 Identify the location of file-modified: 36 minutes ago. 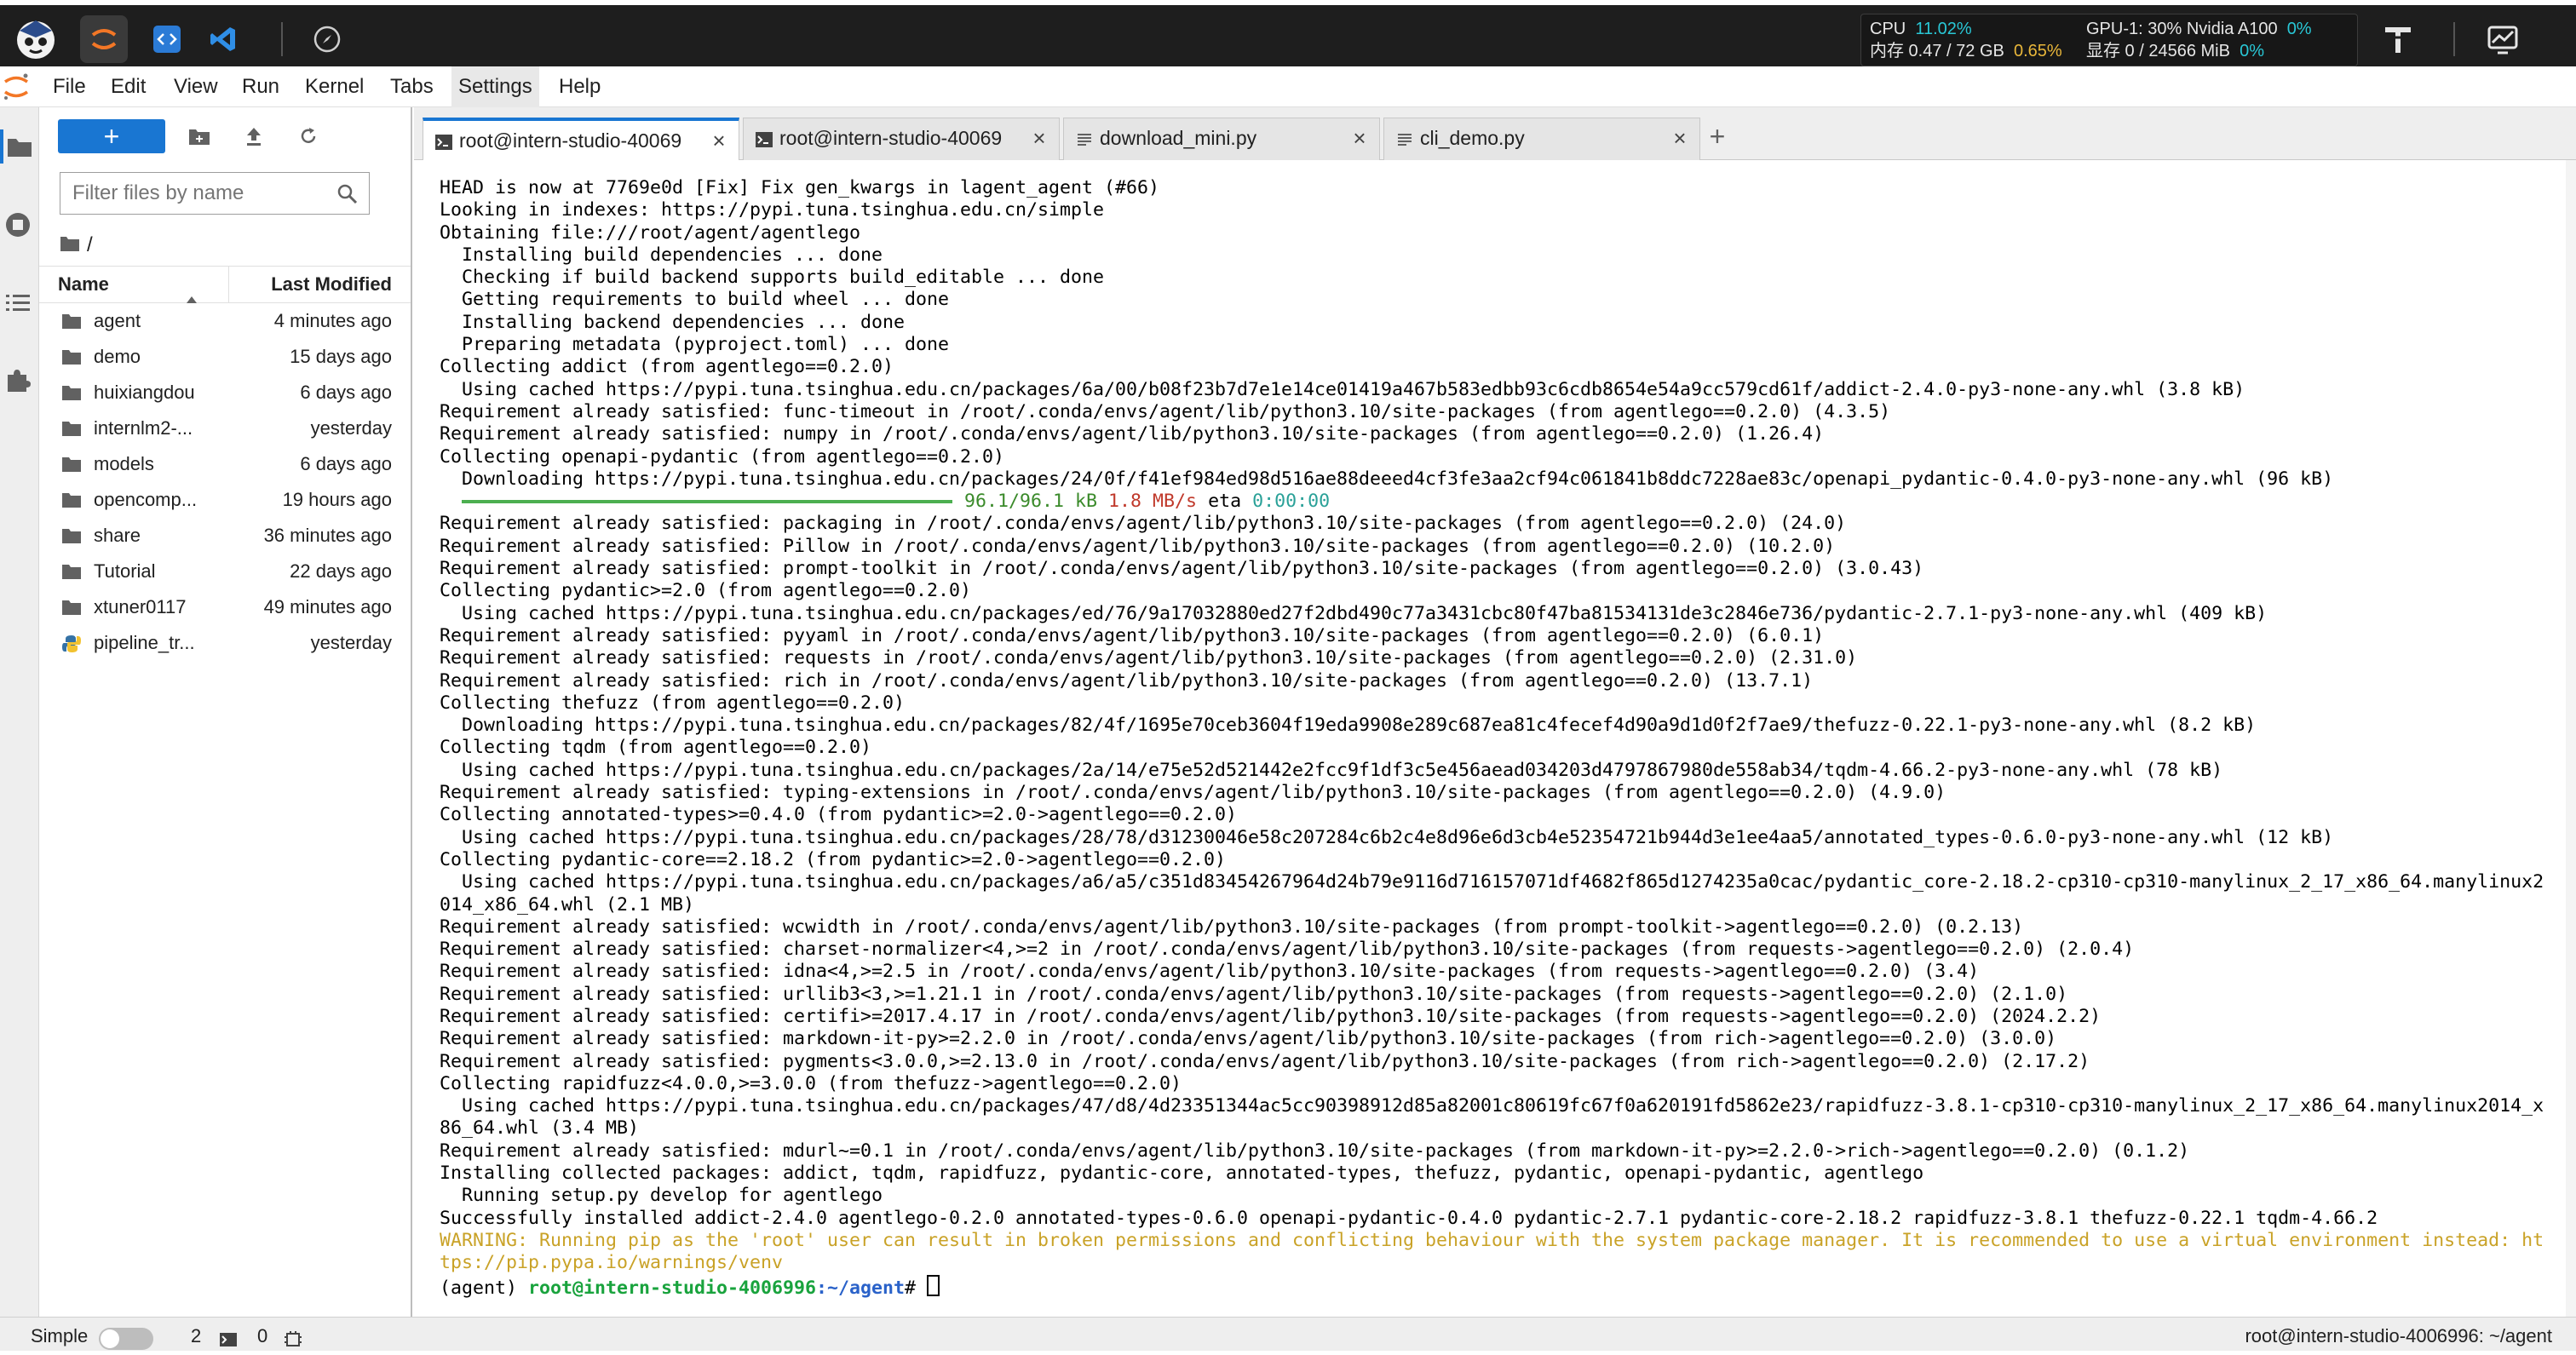
(328, 536).